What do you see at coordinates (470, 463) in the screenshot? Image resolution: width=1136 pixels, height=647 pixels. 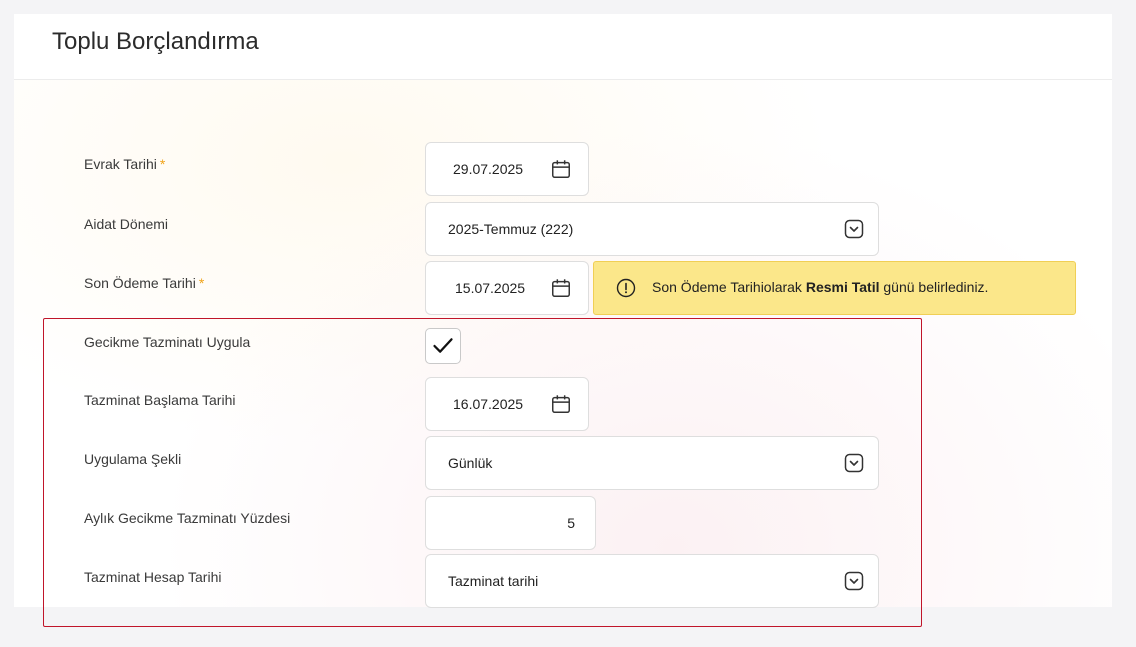 I see `uygulama-sekli-value: Günlük` at bounding box center [470, 463].